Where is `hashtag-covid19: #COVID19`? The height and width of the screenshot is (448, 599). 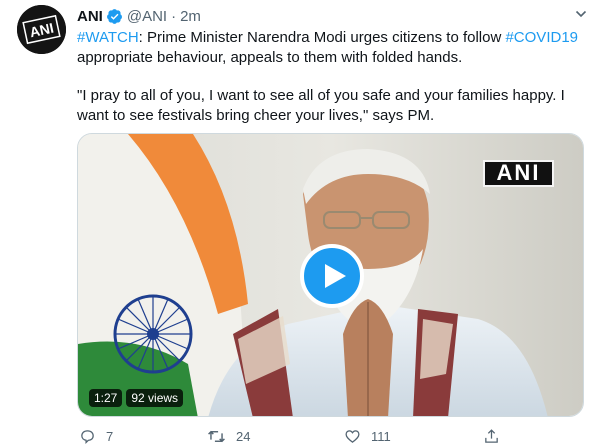
hashtag-covid19: #COVID19 is located at coordinates (541, 37).